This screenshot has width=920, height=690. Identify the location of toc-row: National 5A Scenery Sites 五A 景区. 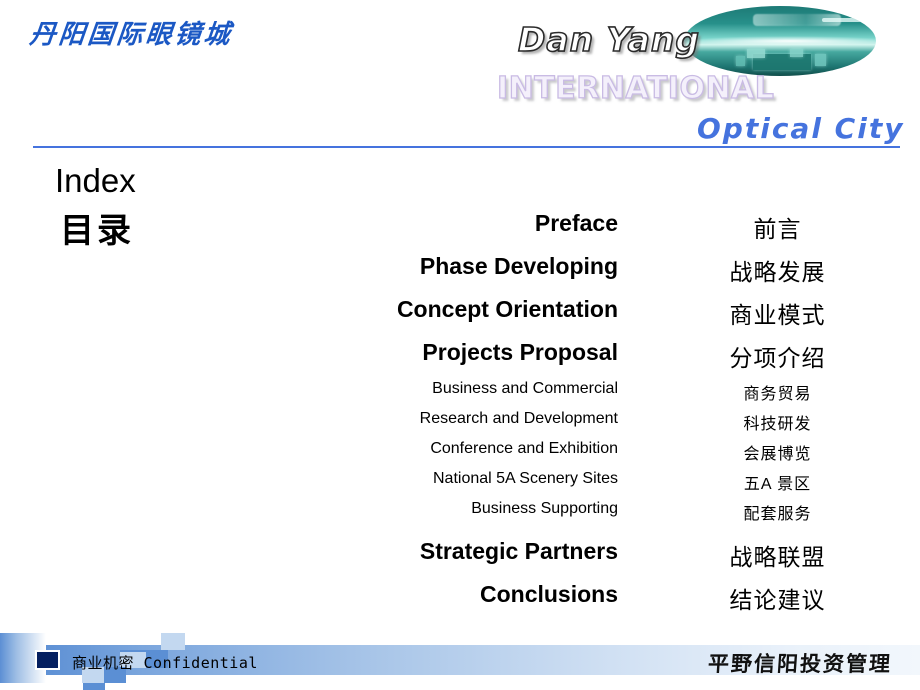
(460, 482).